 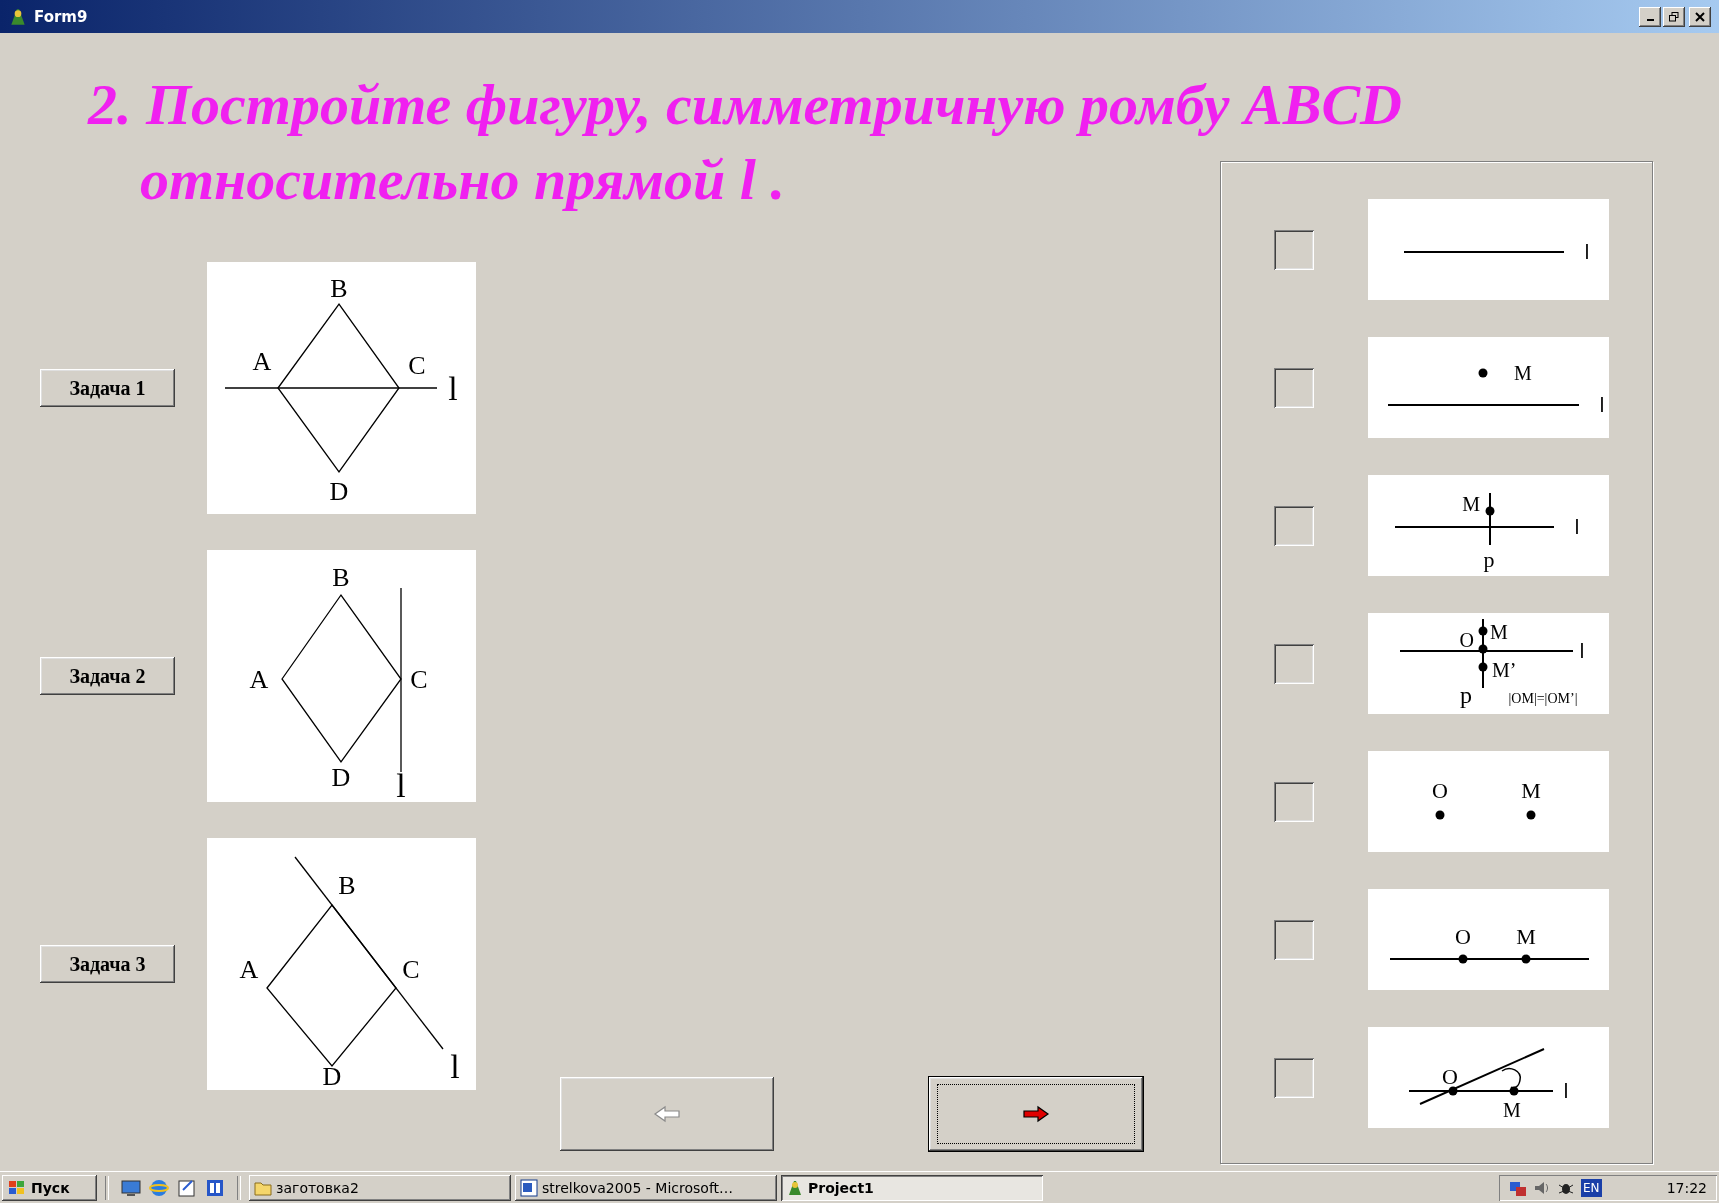 I want to click on task-button: Задача 2, so click(x=107, y=676).